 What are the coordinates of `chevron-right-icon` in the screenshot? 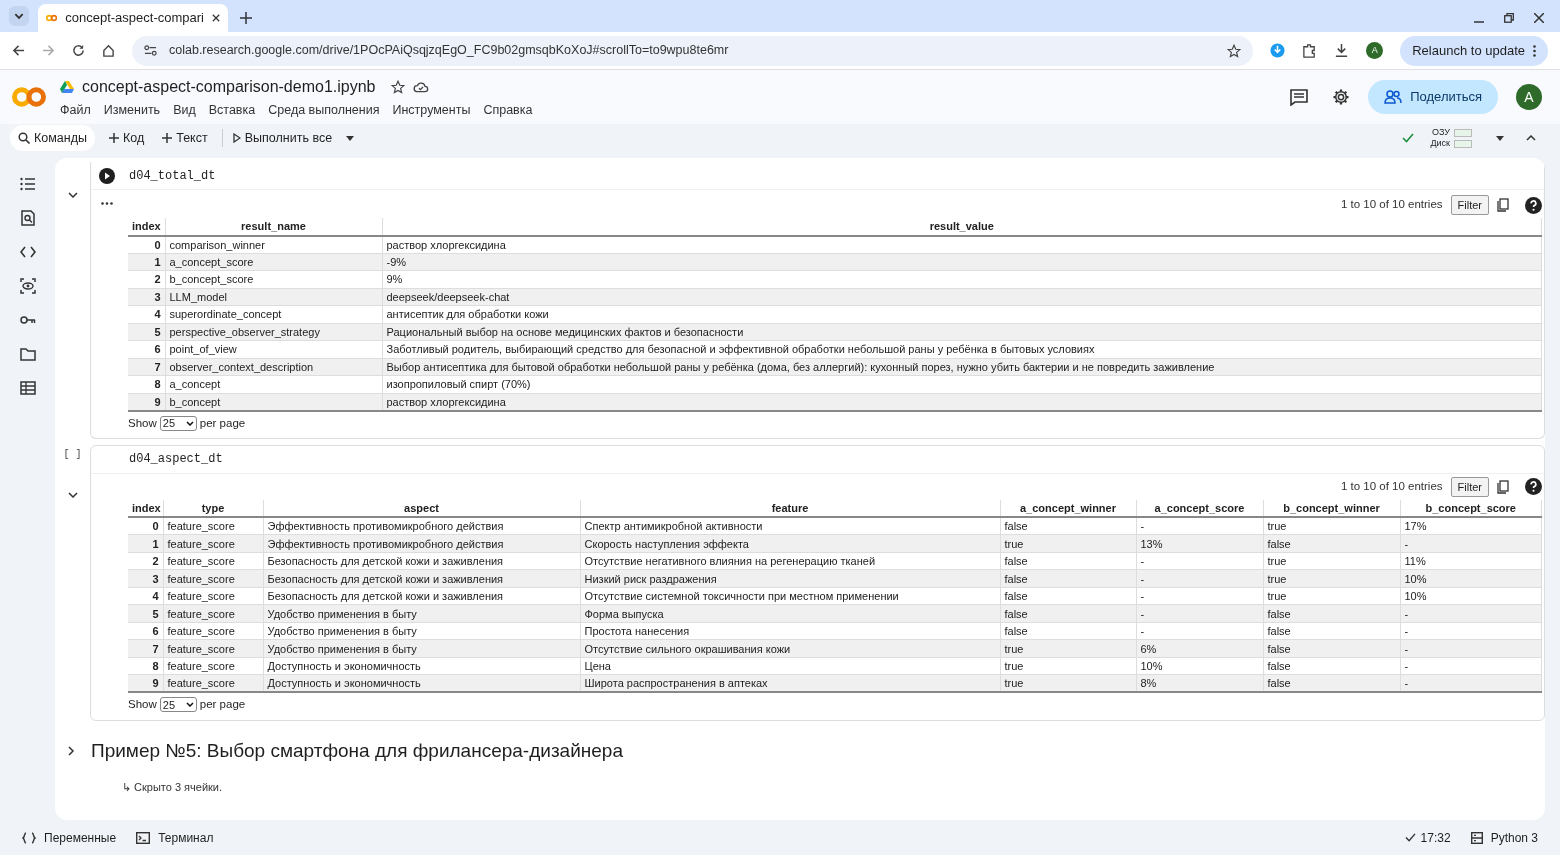 It's located at (71, 750).